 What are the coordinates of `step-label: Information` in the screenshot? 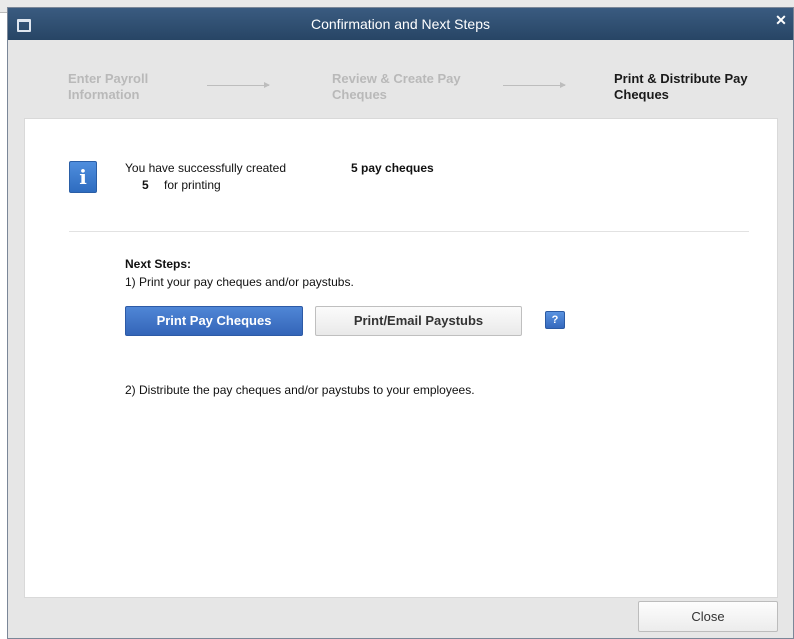 It's located at (104, 94).